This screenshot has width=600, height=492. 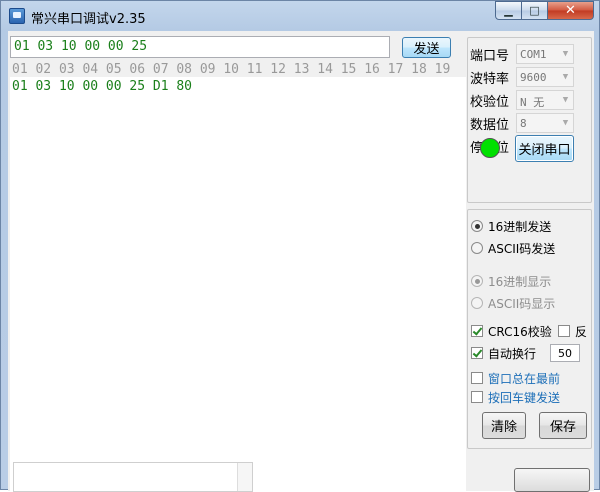 What do you see at coordinates (563, 425) in the screenshot?
I see `save-button: 保存` at bounding box center [563, 425].